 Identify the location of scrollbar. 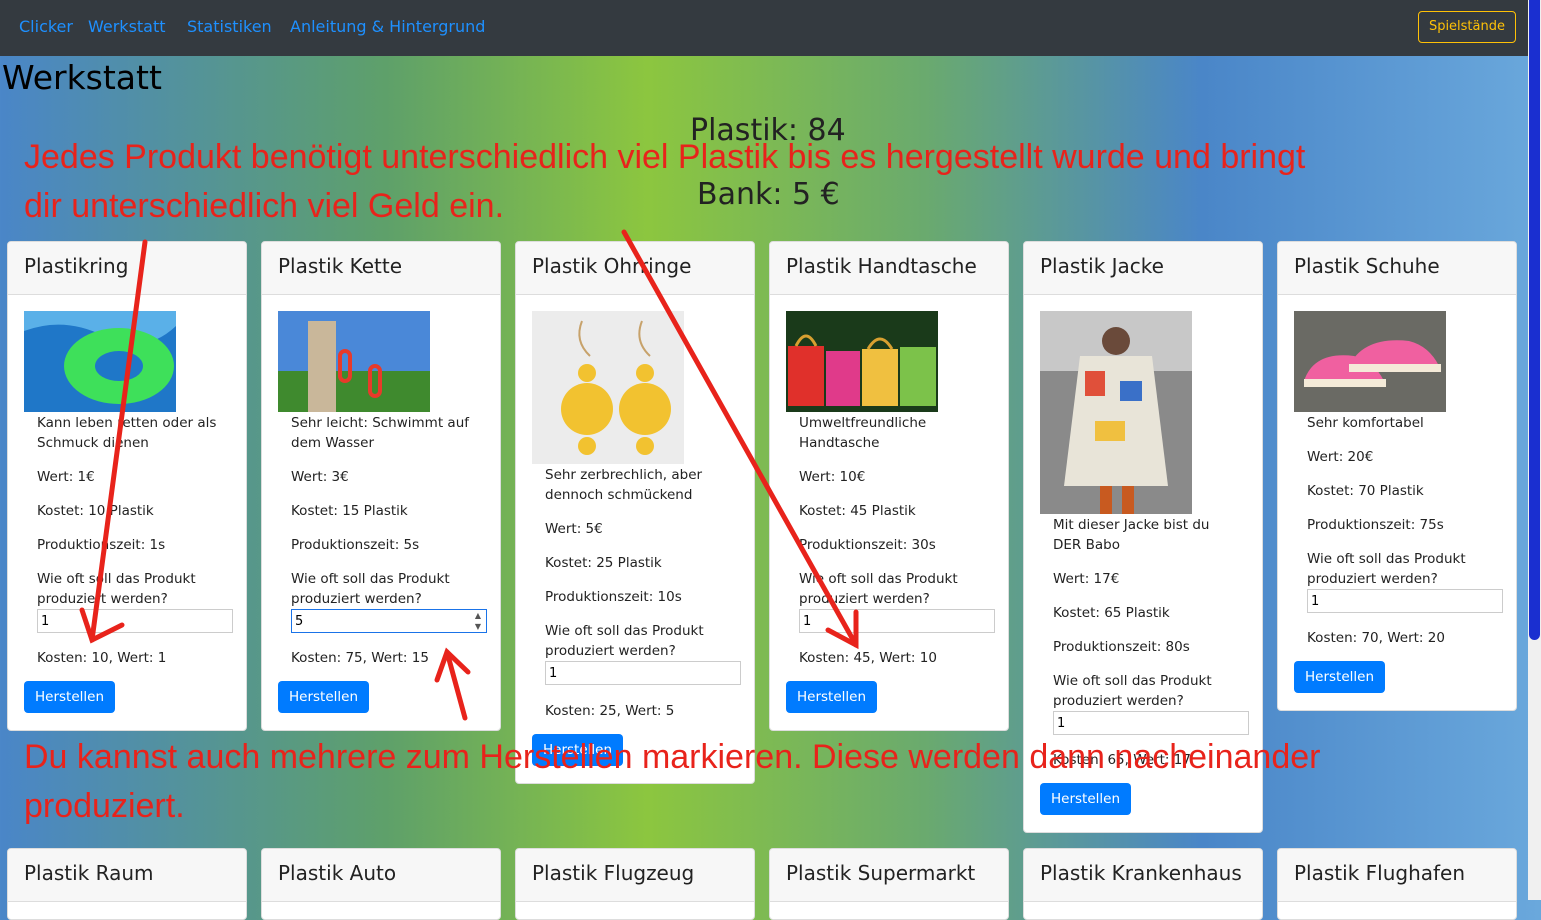
(1534, 450).